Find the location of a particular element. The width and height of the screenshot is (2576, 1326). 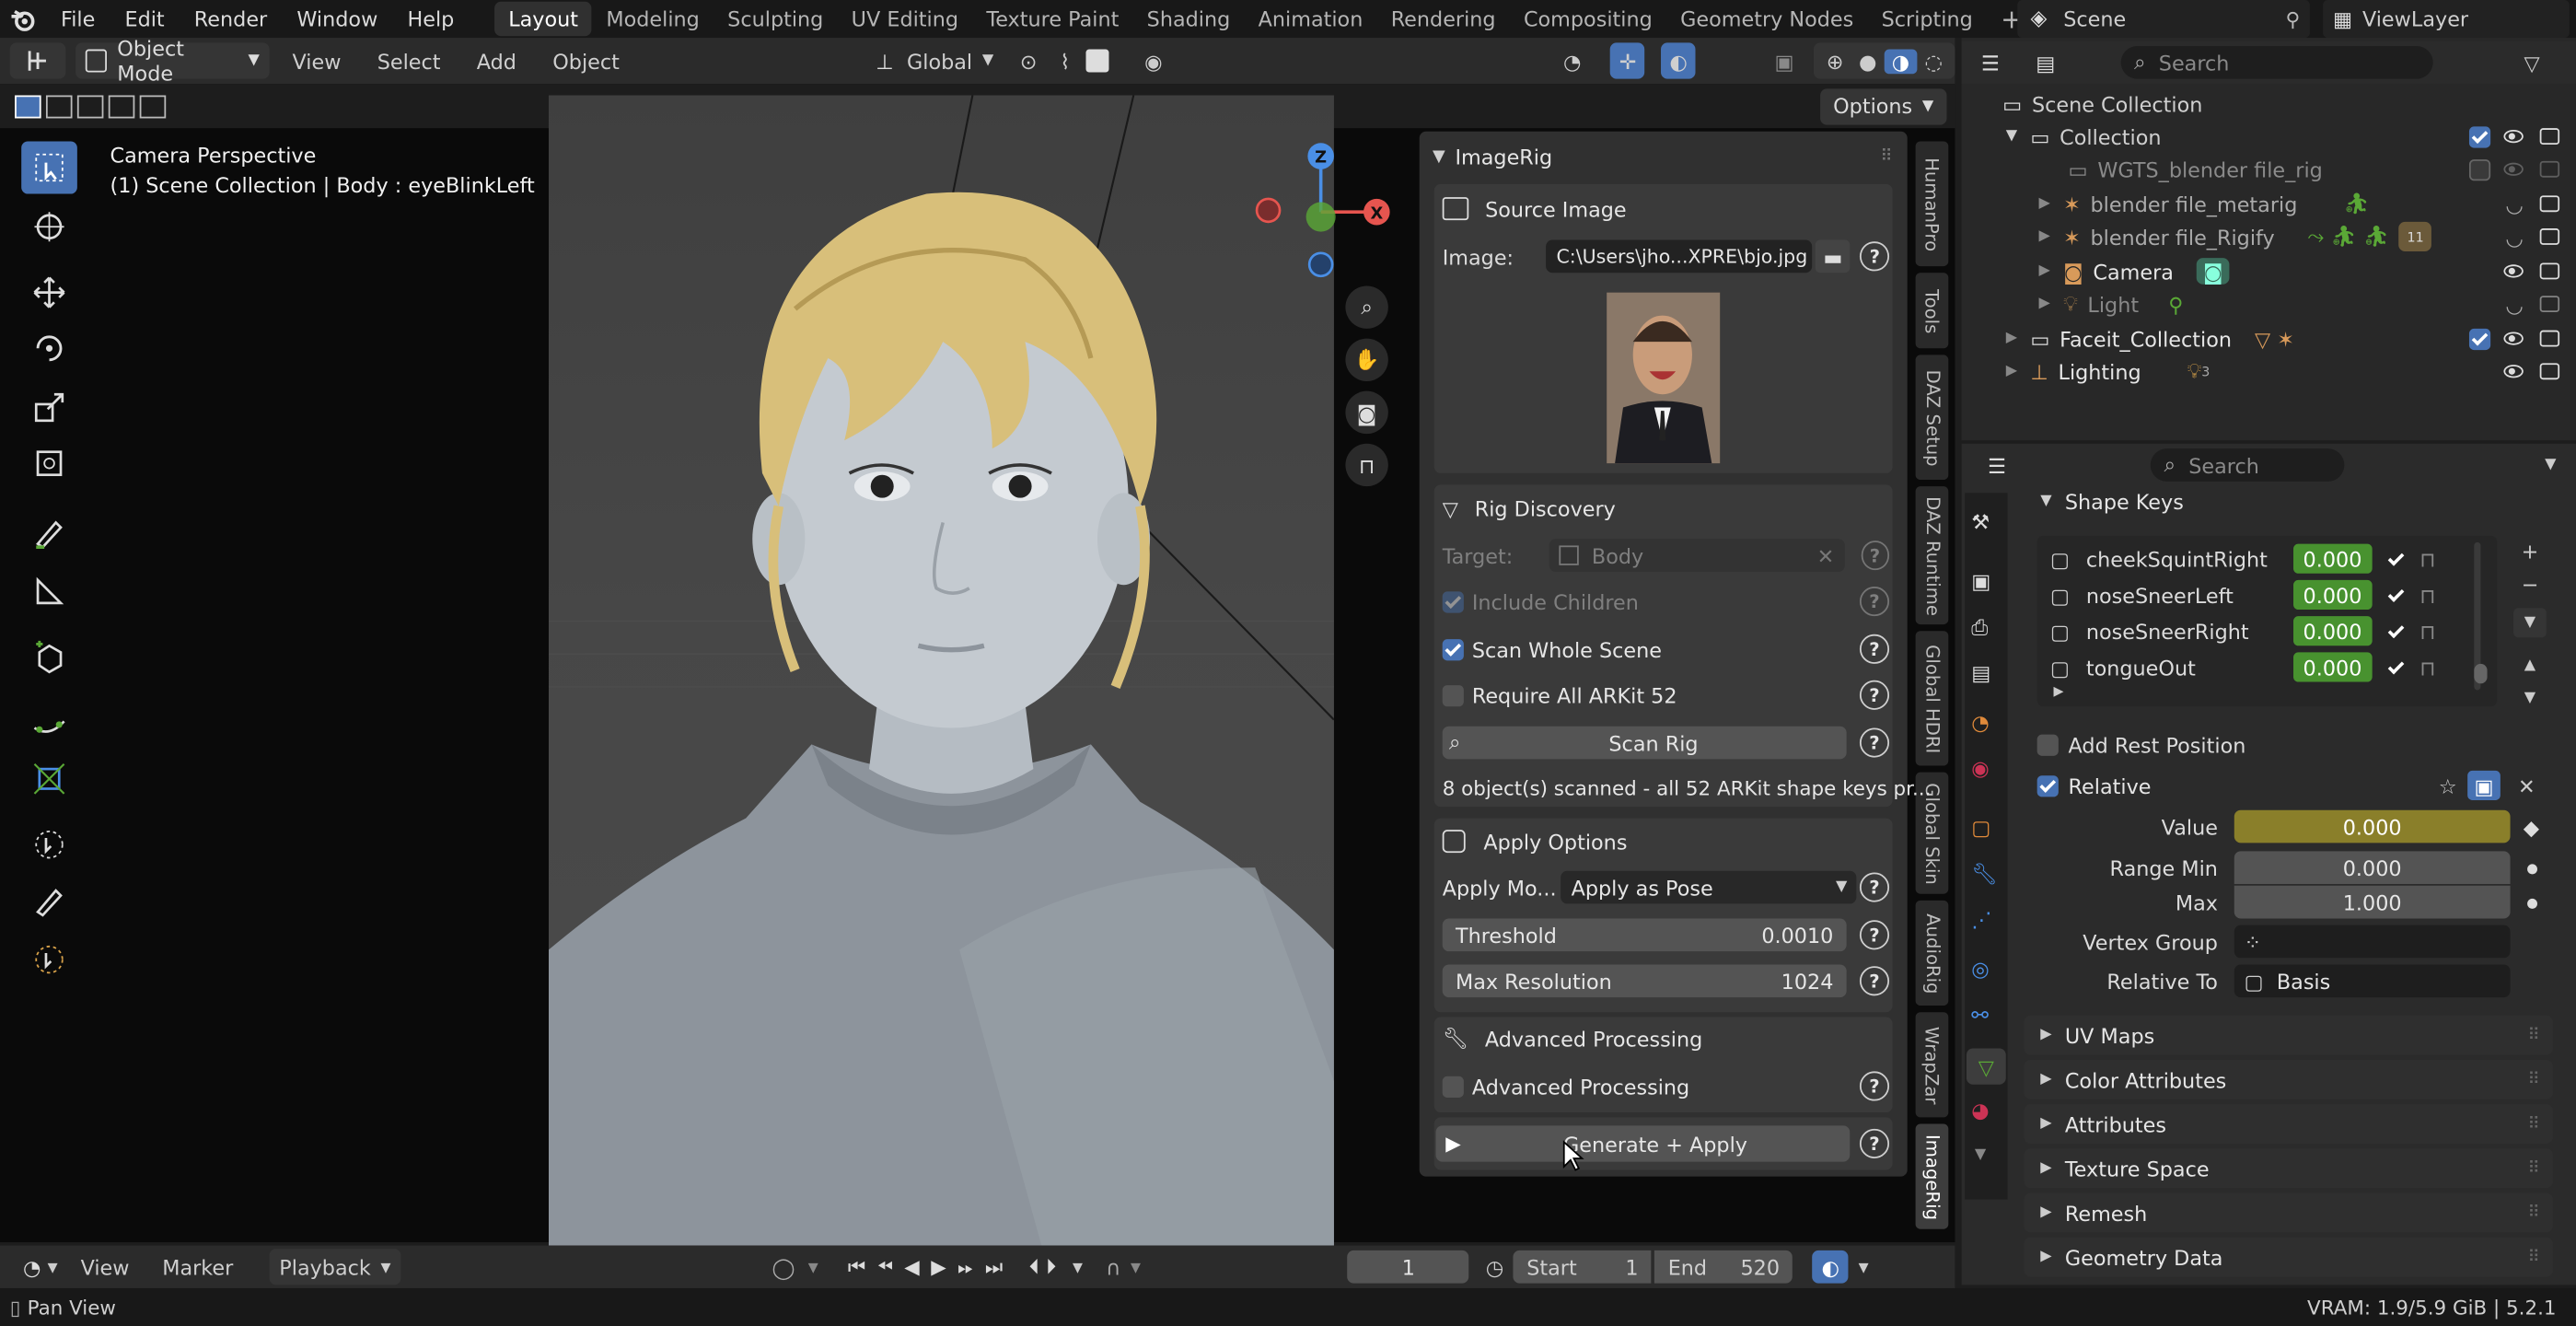

xray-icon: ▣ is located at coordinates (1783, 61).